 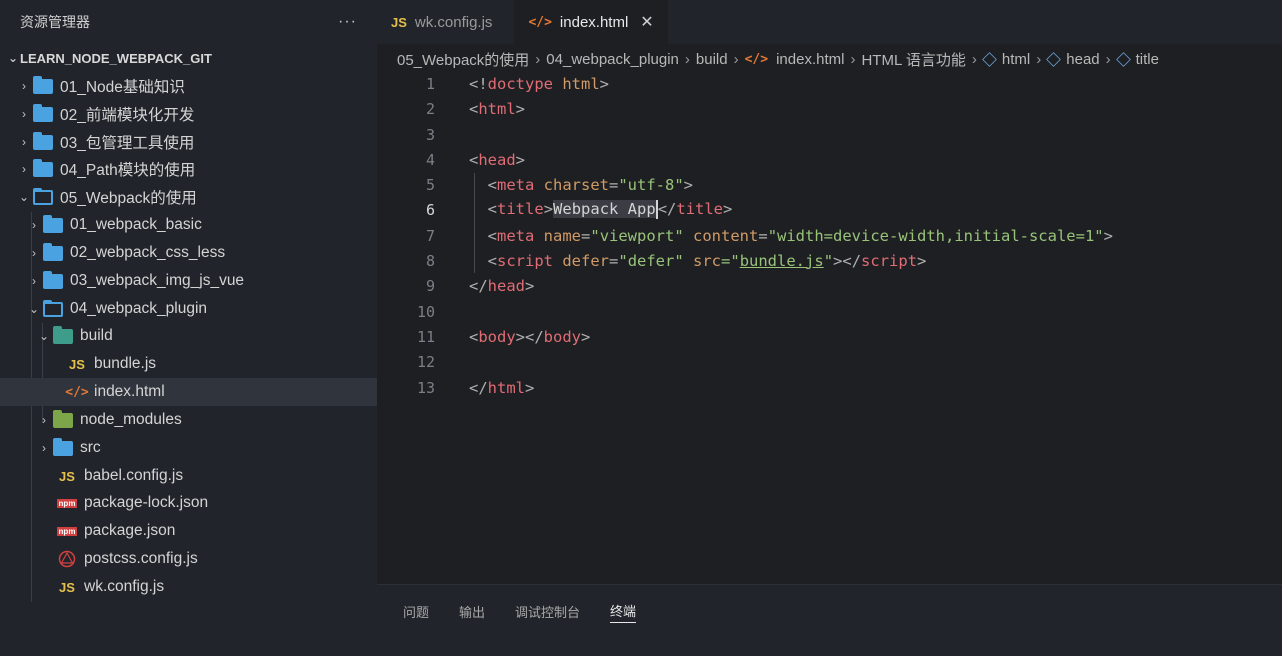 I want to click on tree-item-label: 03_包管理工具使用, so click(x=127, y=143).